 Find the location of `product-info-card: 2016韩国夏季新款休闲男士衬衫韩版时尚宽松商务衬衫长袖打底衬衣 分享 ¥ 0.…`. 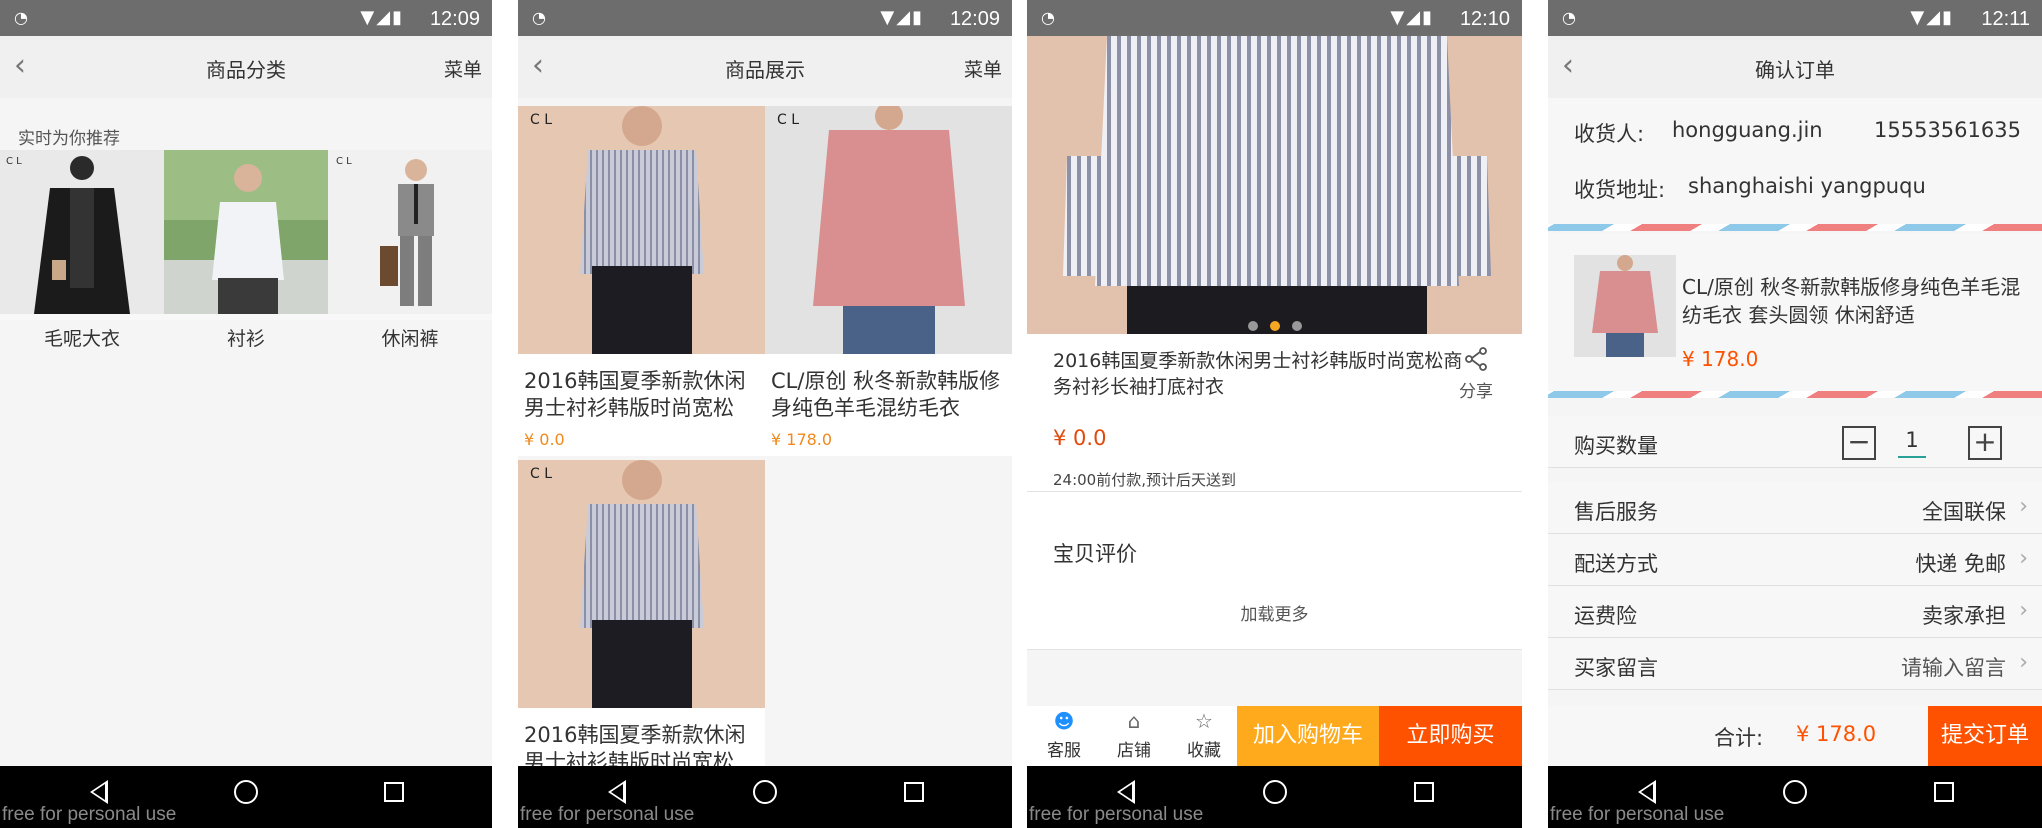

product-info-card: 2016韩国夏季新款休闲男士衬衫韩版时尚宽松商务衬衫长袖打底衬衣 分享 ¥ 0.… is located at coordinates (1274, 413).